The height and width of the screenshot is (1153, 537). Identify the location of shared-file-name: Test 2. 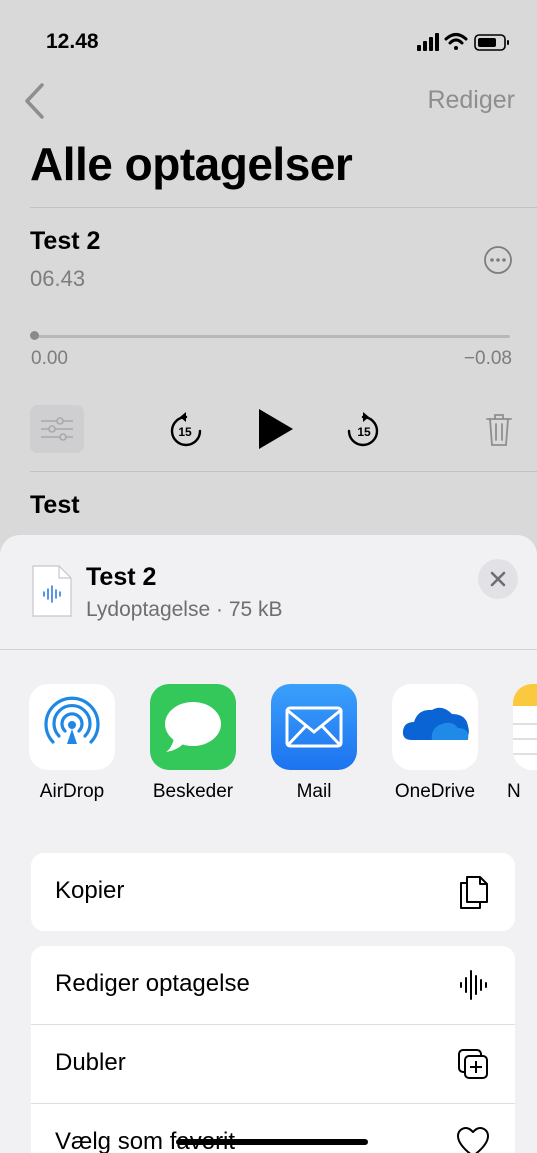
(121, 577).